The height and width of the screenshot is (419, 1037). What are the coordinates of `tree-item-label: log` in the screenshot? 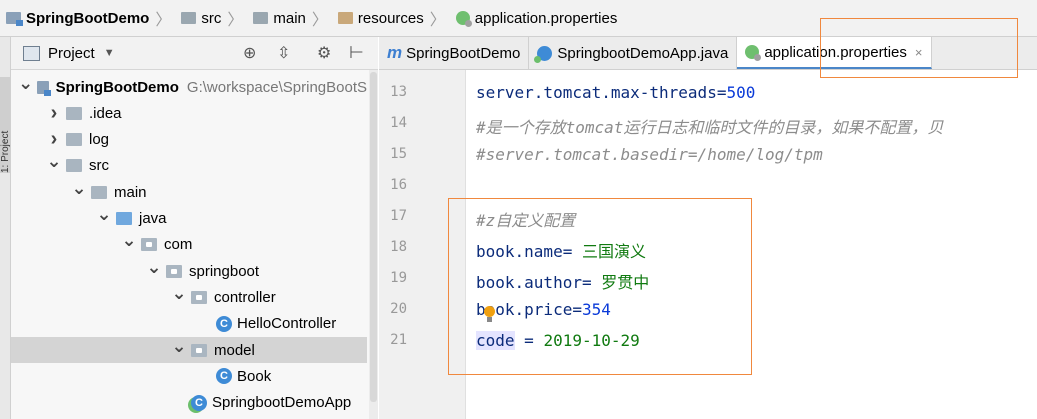 It's located at (99, 140).